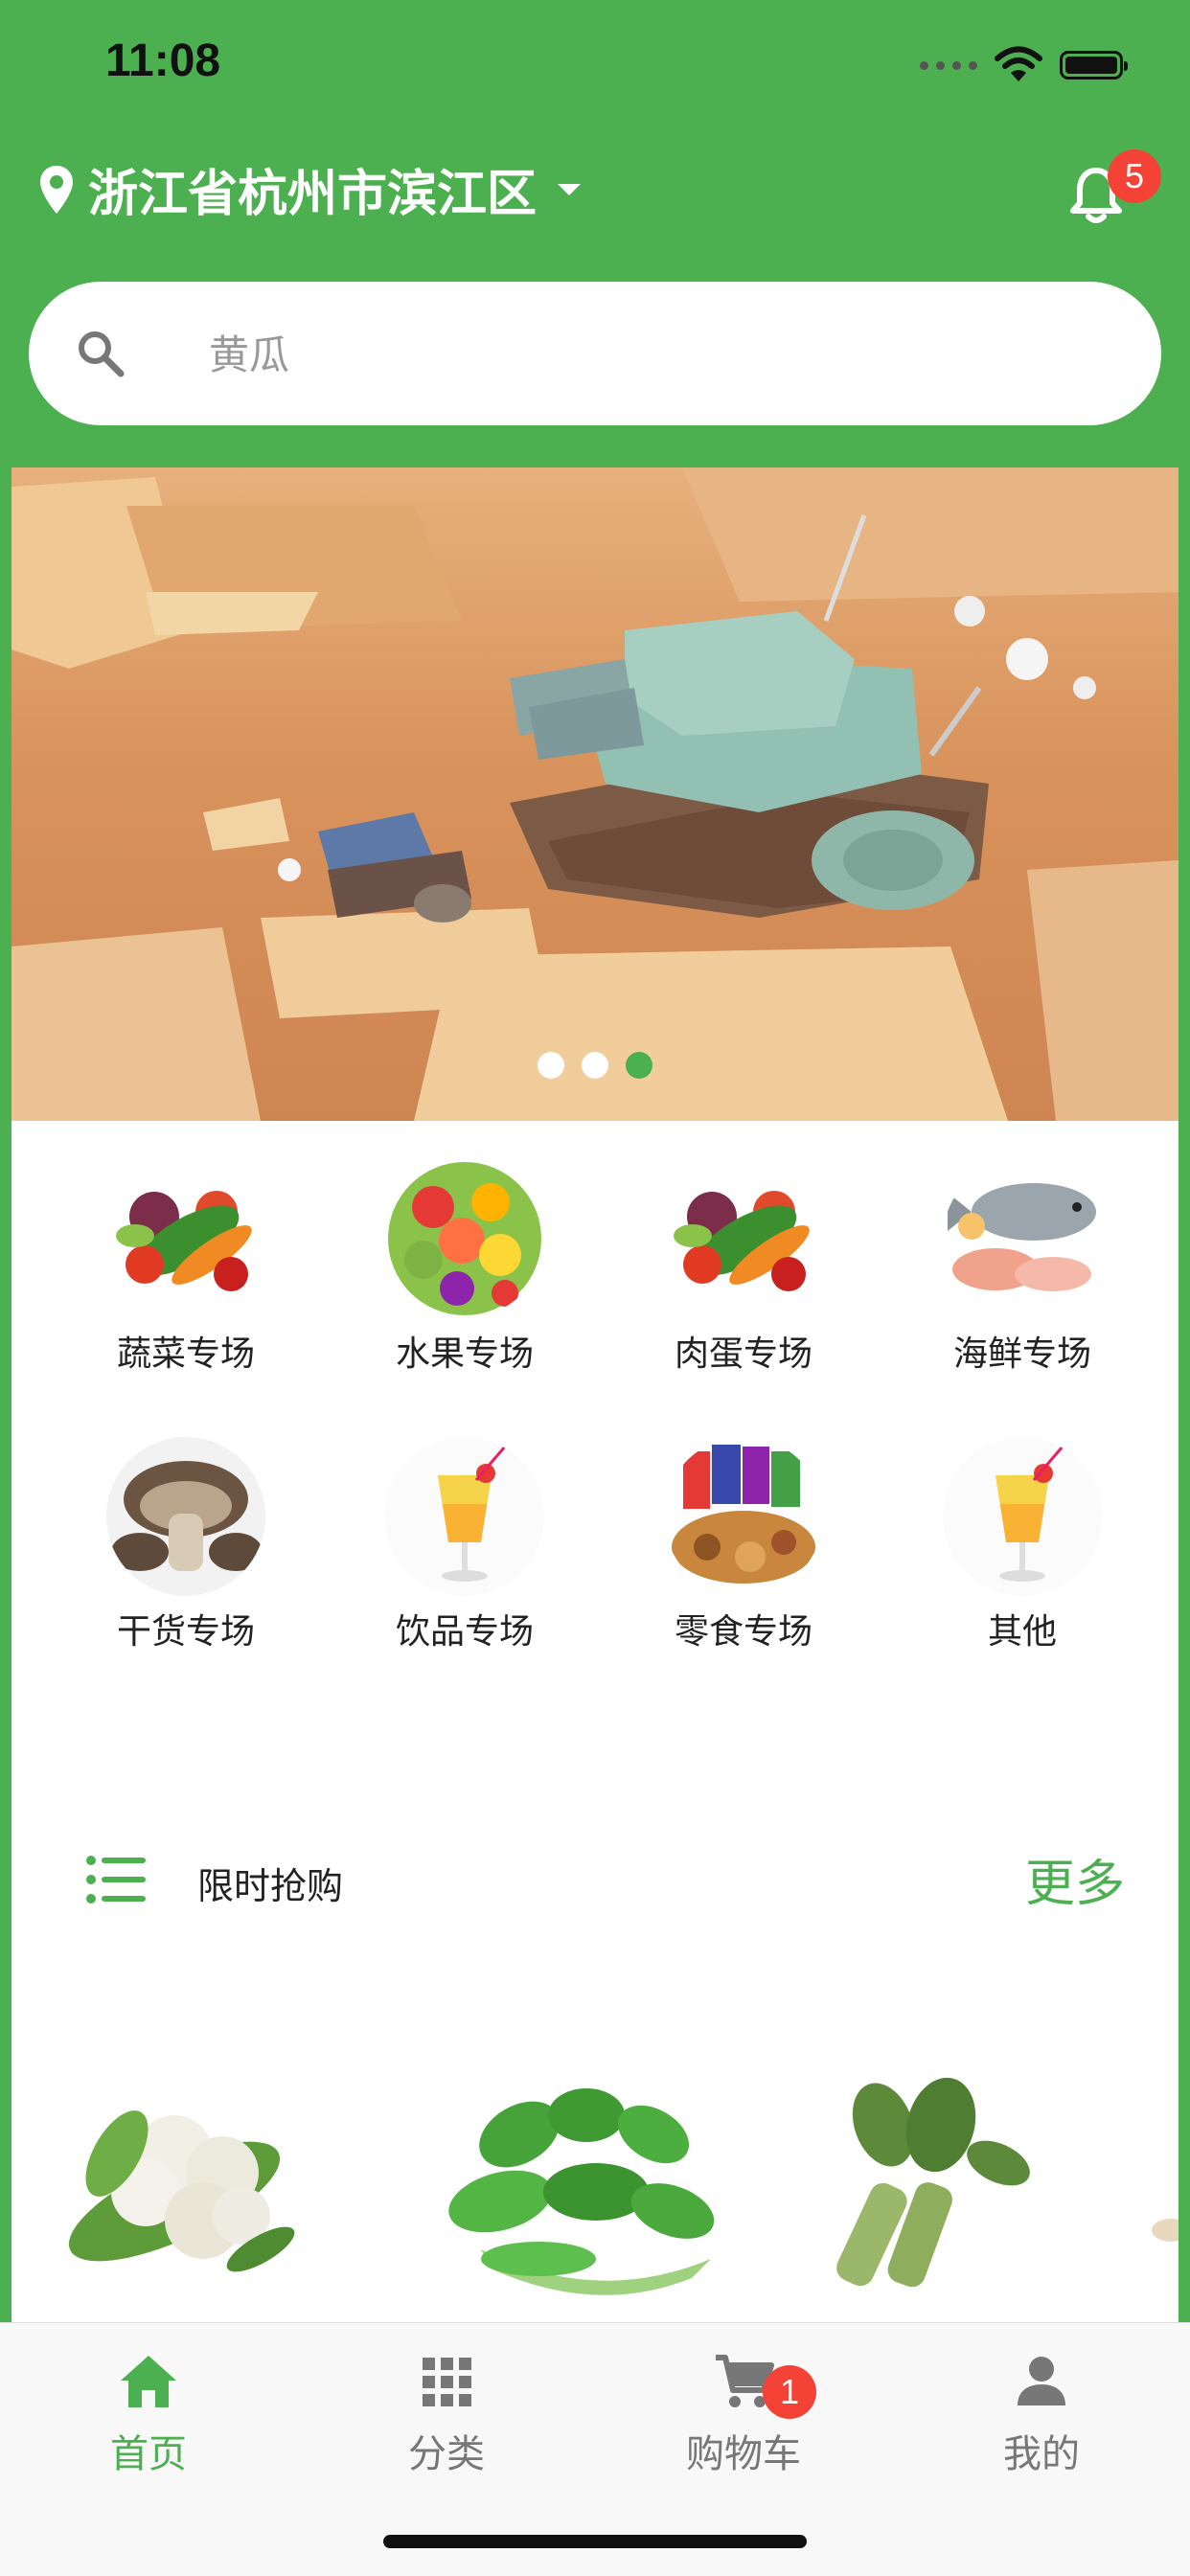 Image resolution: width=1190 pixels, height=2576 pixels. Describe the element at coordinates (595, 67) in the screenshot. I see `status-bar: 11:08` at that location.